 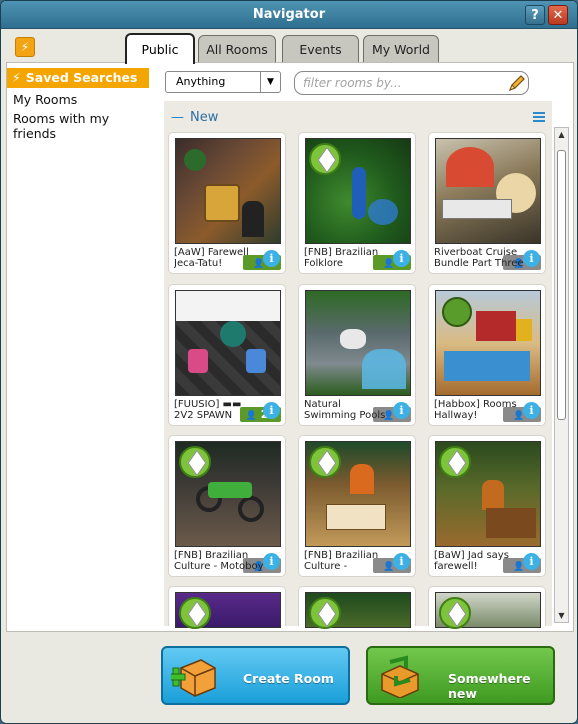 What do you see at coordinates (177, 117) in the screenshot?
I see `collapse-icon: —` at bounding box center [177, 117].